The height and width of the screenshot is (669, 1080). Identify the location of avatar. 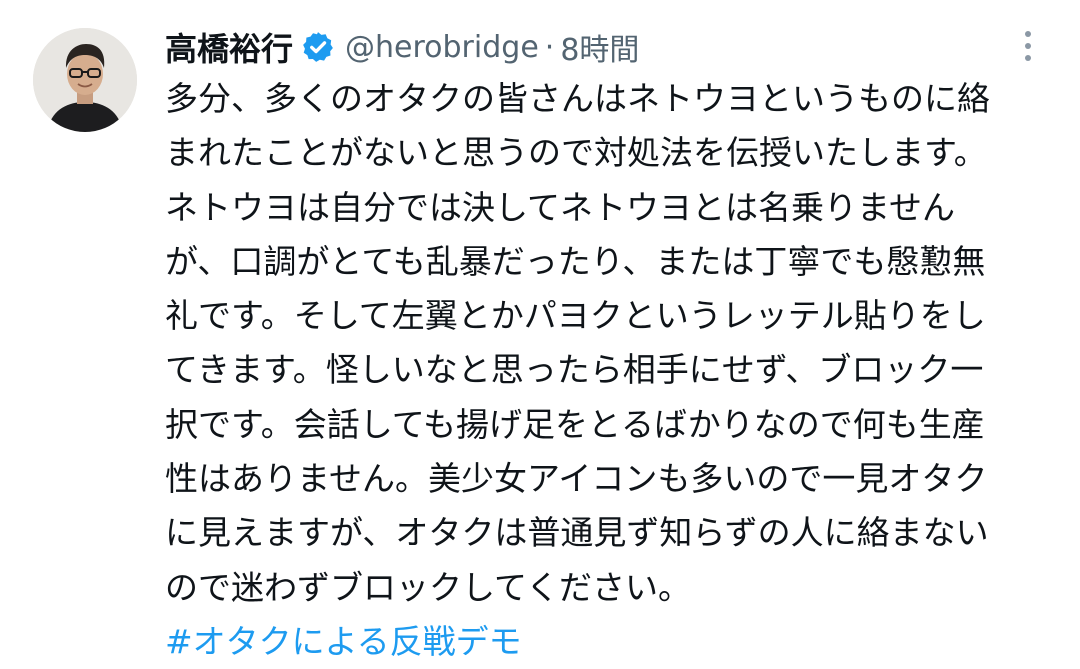
(85, 80).